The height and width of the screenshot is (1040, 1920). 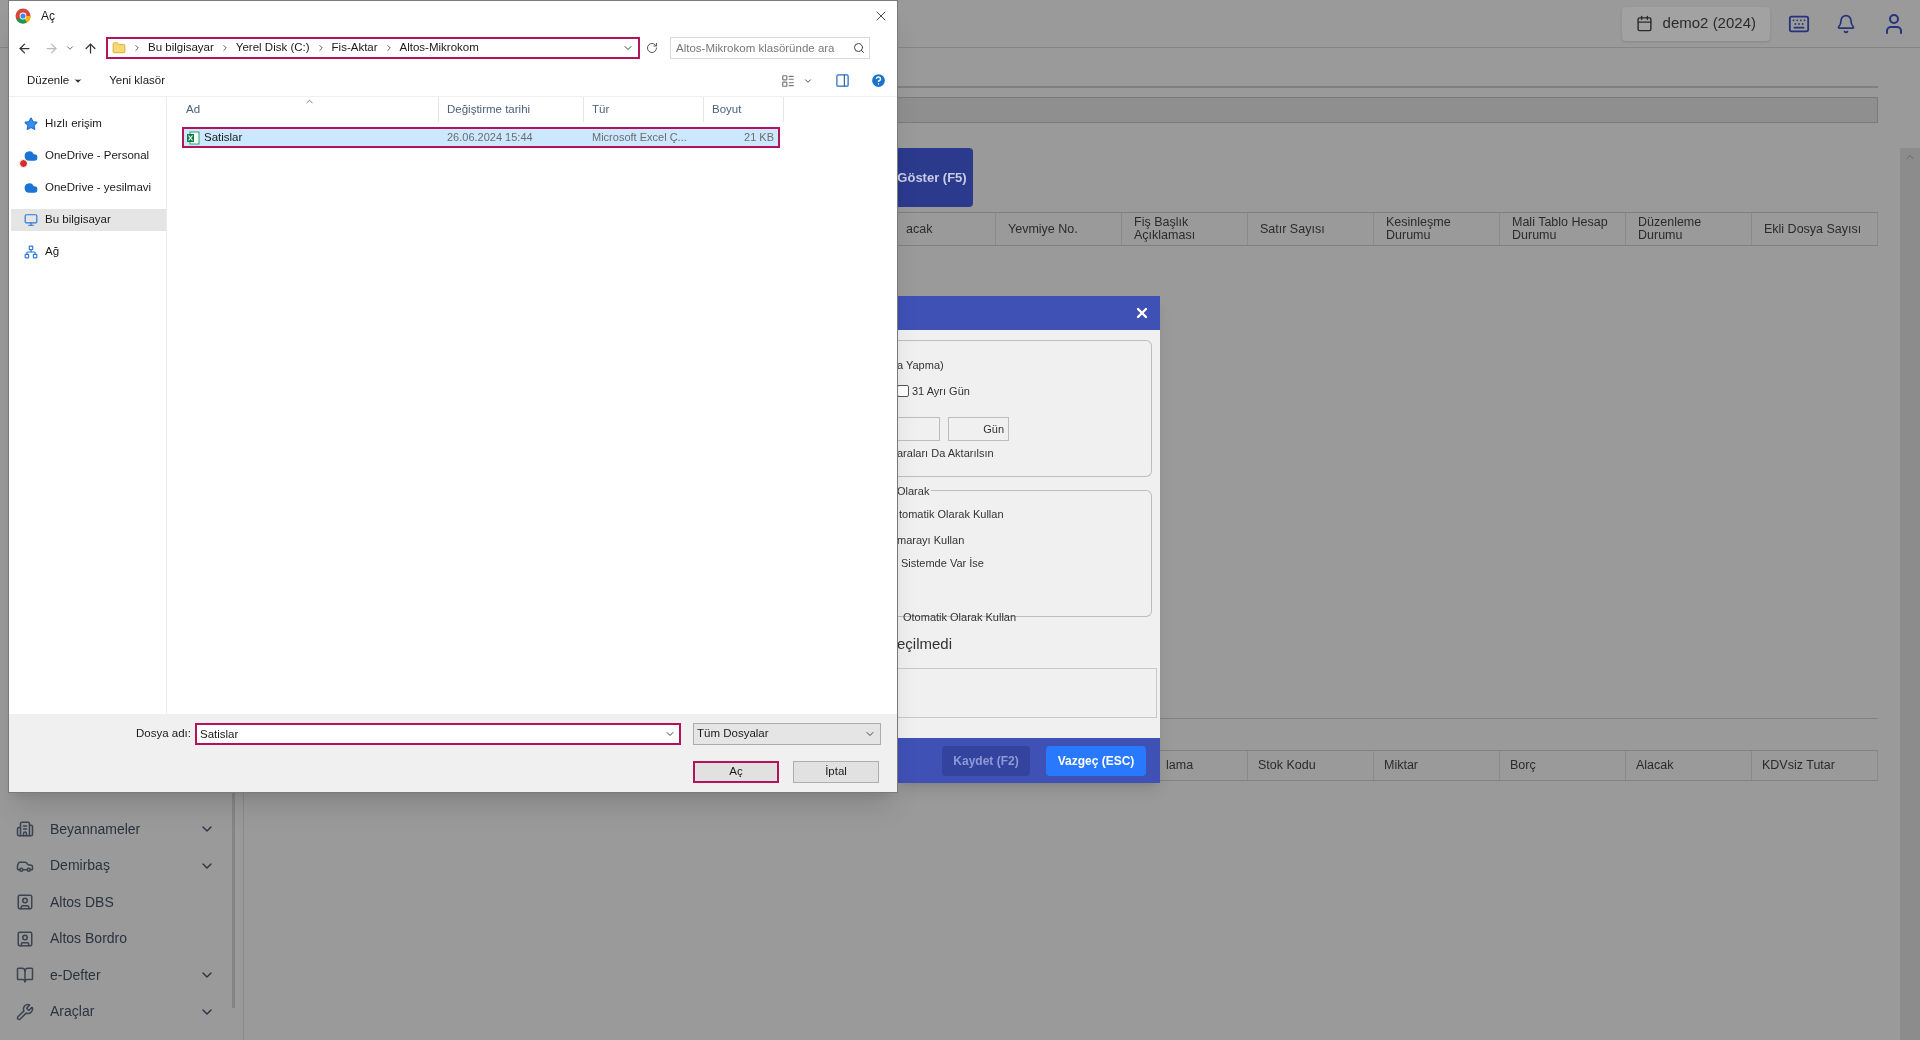 I want to click on option-label: Sistemde Var İse, so click(x=942, y=563).